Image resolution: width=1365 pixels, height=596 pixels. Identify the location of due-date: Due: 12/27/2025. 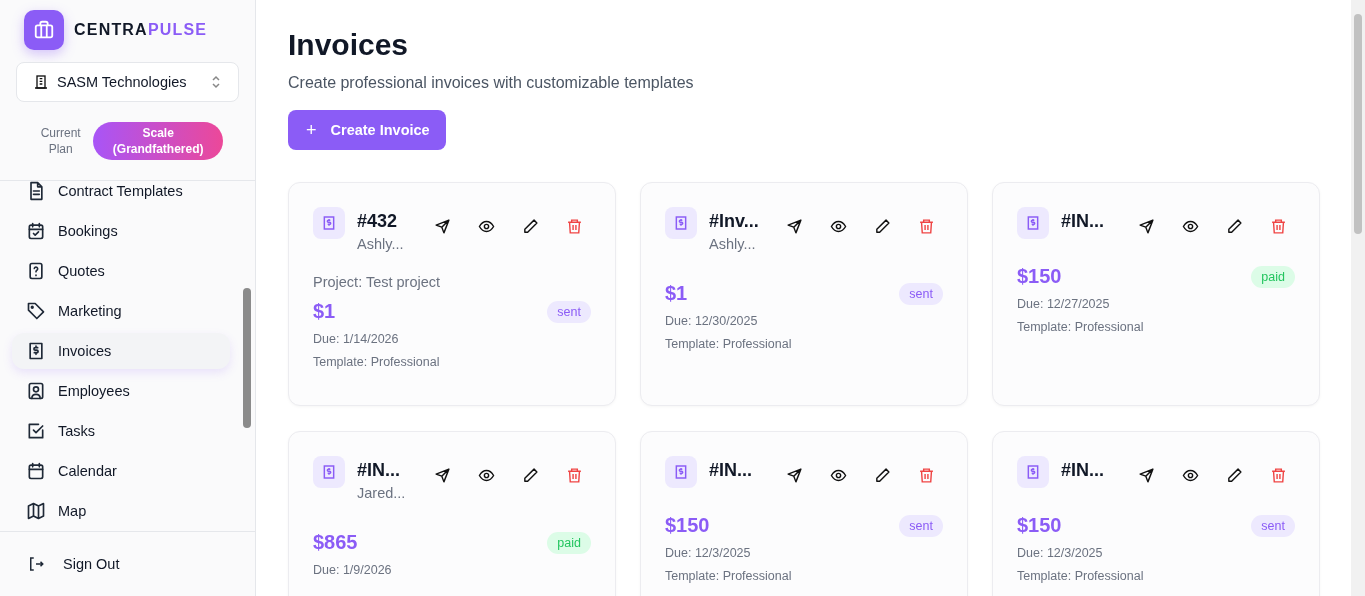
(1064, 304).